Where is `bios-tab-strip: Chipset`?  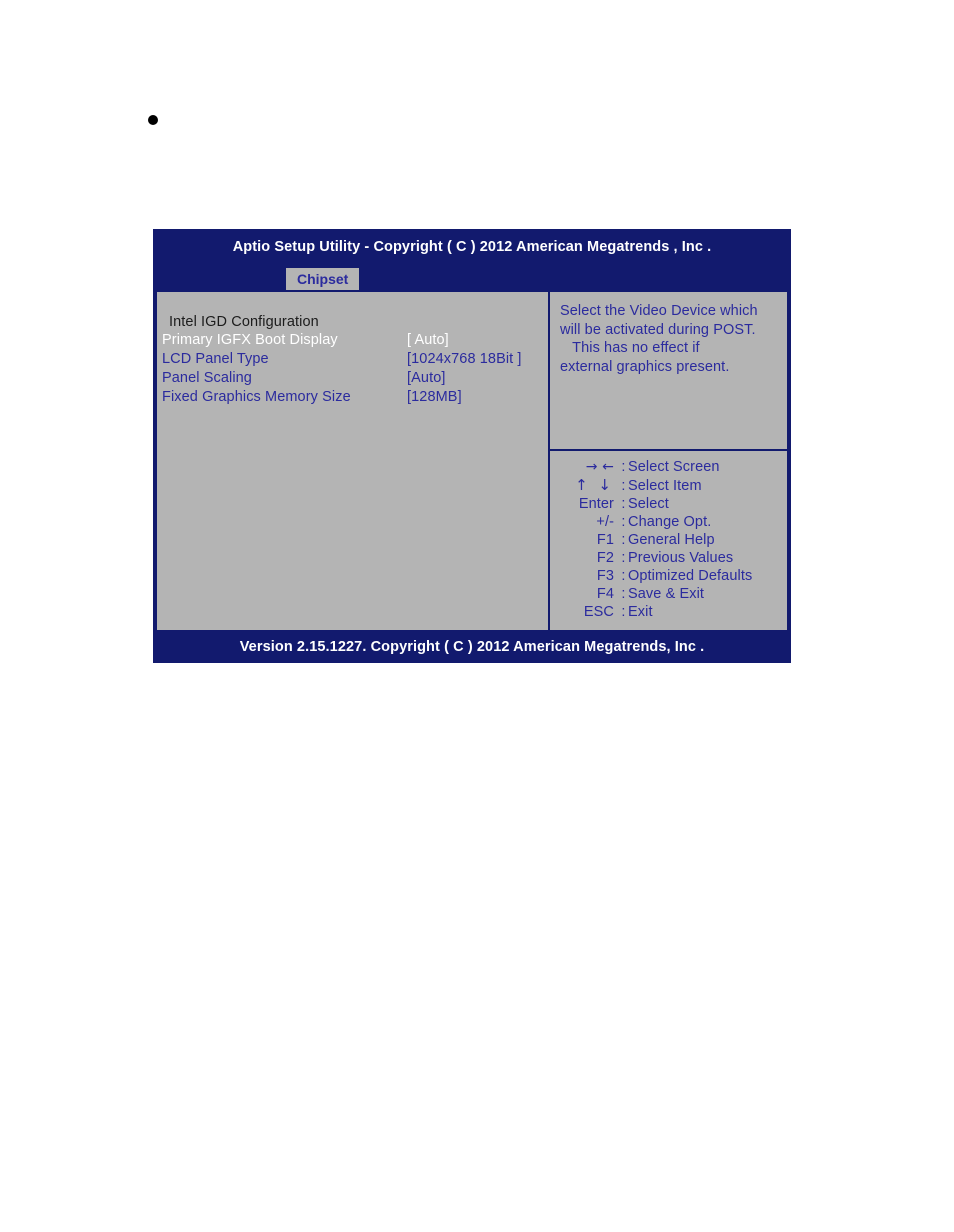 bios-tab-strip: Chipset is located at coordinates (472, 279).